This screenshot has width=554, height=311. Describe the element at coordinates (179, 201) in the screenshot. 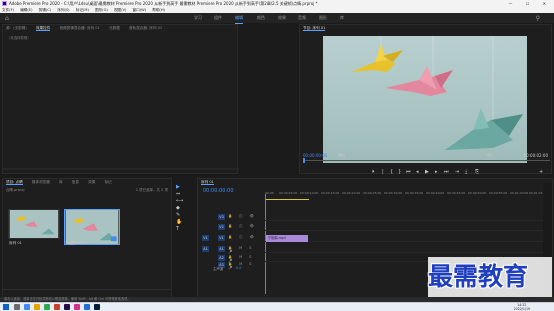

I see `ripple-edit-tool-icon: ⟷` at that location.